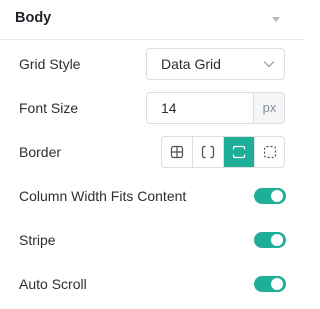 This screenshot has width=320, height=309. I want to click on border-all-option, so click(177, 152).